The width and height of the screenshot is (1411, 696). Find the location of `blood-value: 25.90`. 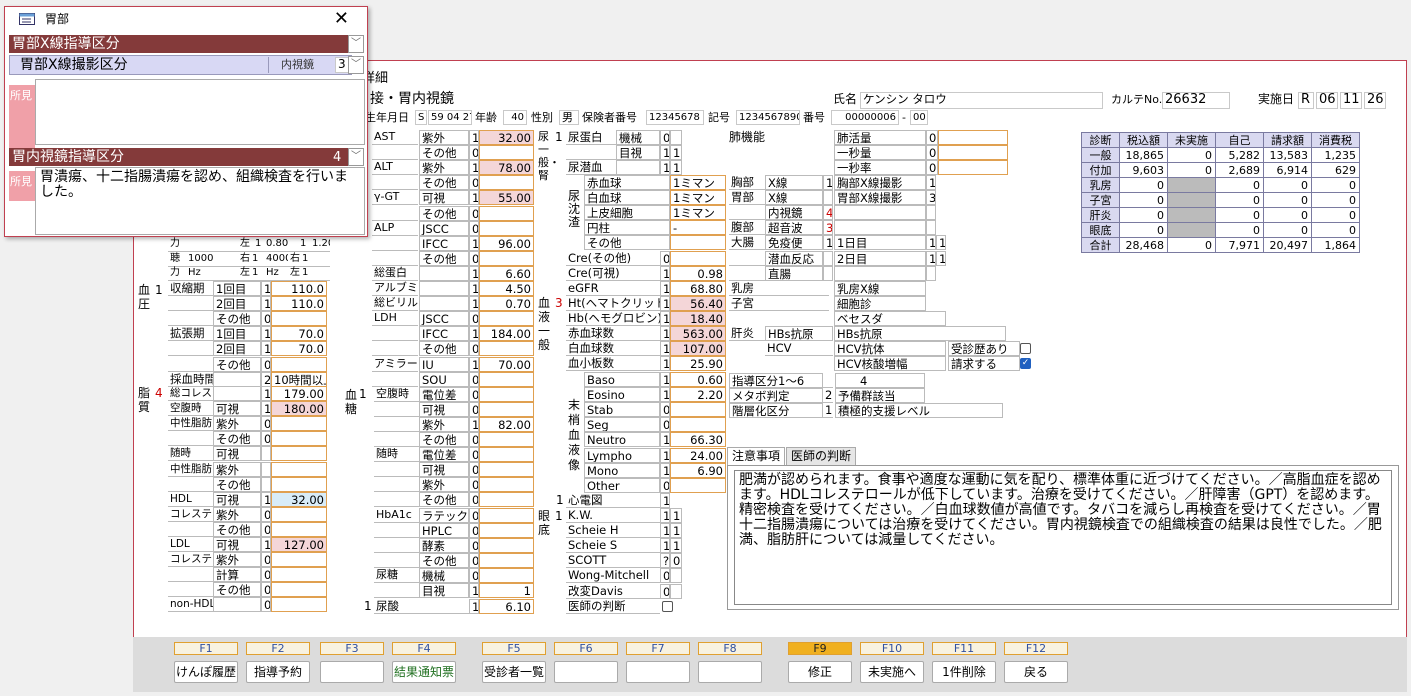

blood-value: 25.90 is located at coordinates (698, 364).